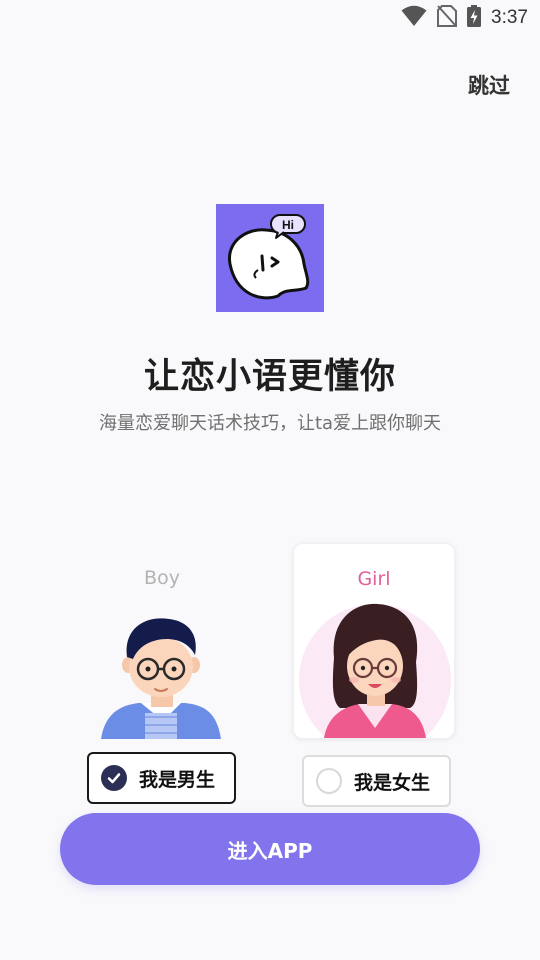 The width and height of the screenshot is (540, 960). Describe the element at coordinates (374, 579) in the screenshot. I see `girl-card-label: Girl` at that location.